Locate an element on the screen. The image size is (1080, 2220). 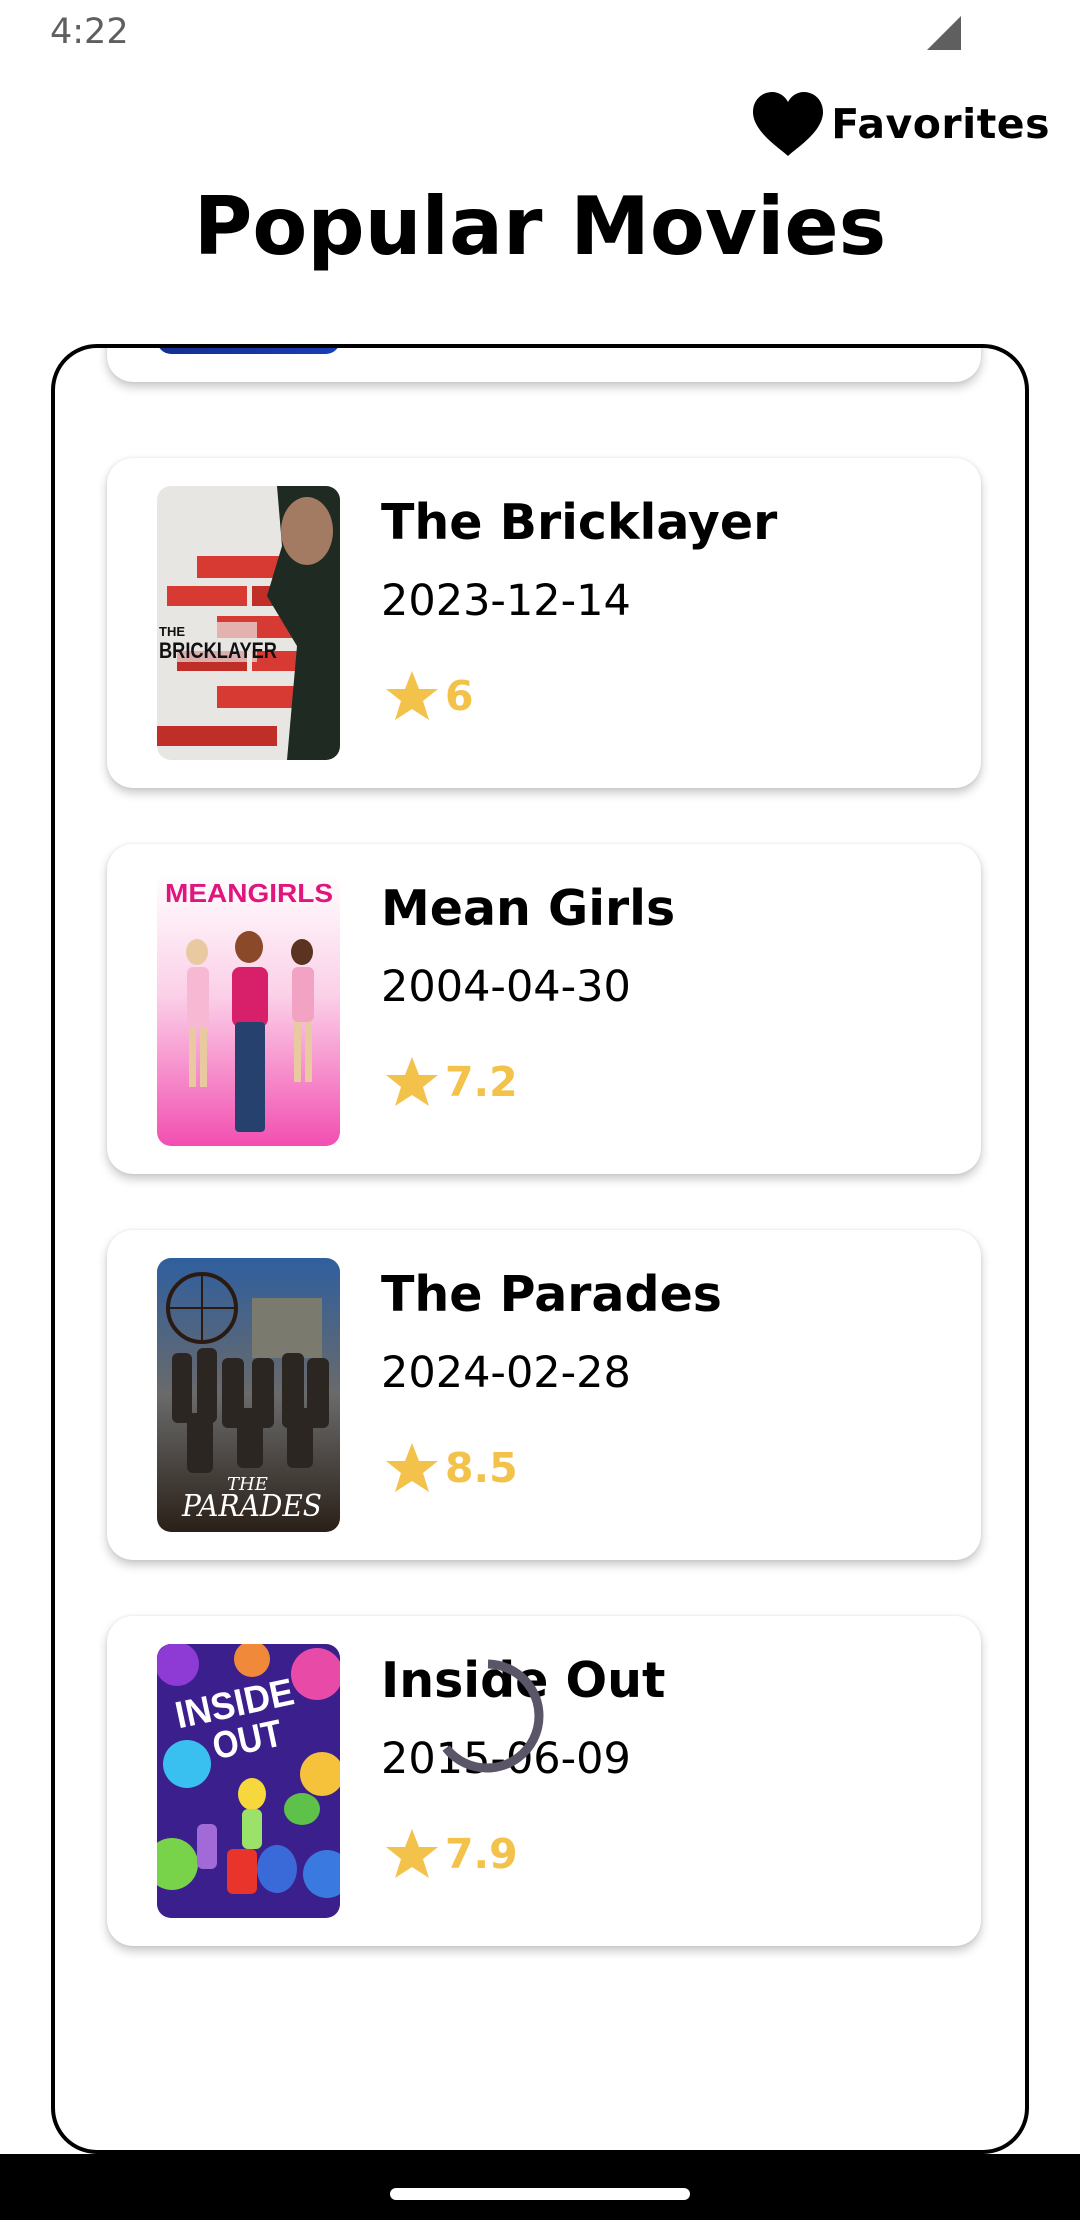
heart-icon is located at coordinates (788, 124).